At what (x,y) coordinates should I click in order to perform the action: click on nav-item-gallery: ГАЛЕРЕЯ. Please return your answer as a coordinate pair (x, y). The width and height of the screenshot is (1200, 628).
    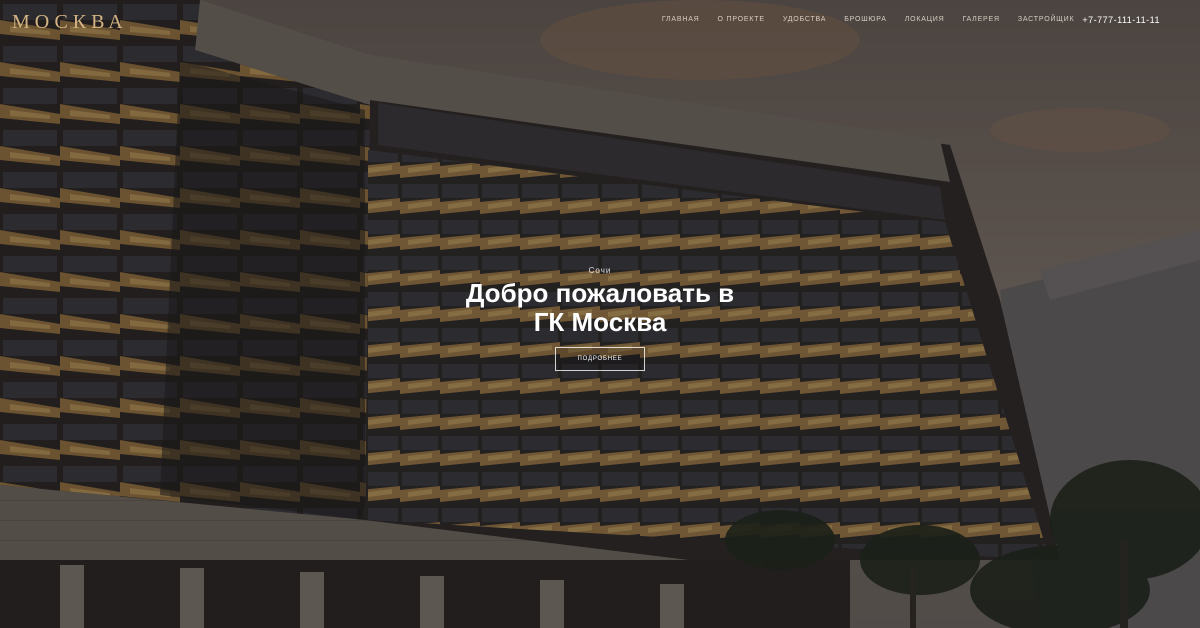
    Looking at the image, I should click on (980, 20).